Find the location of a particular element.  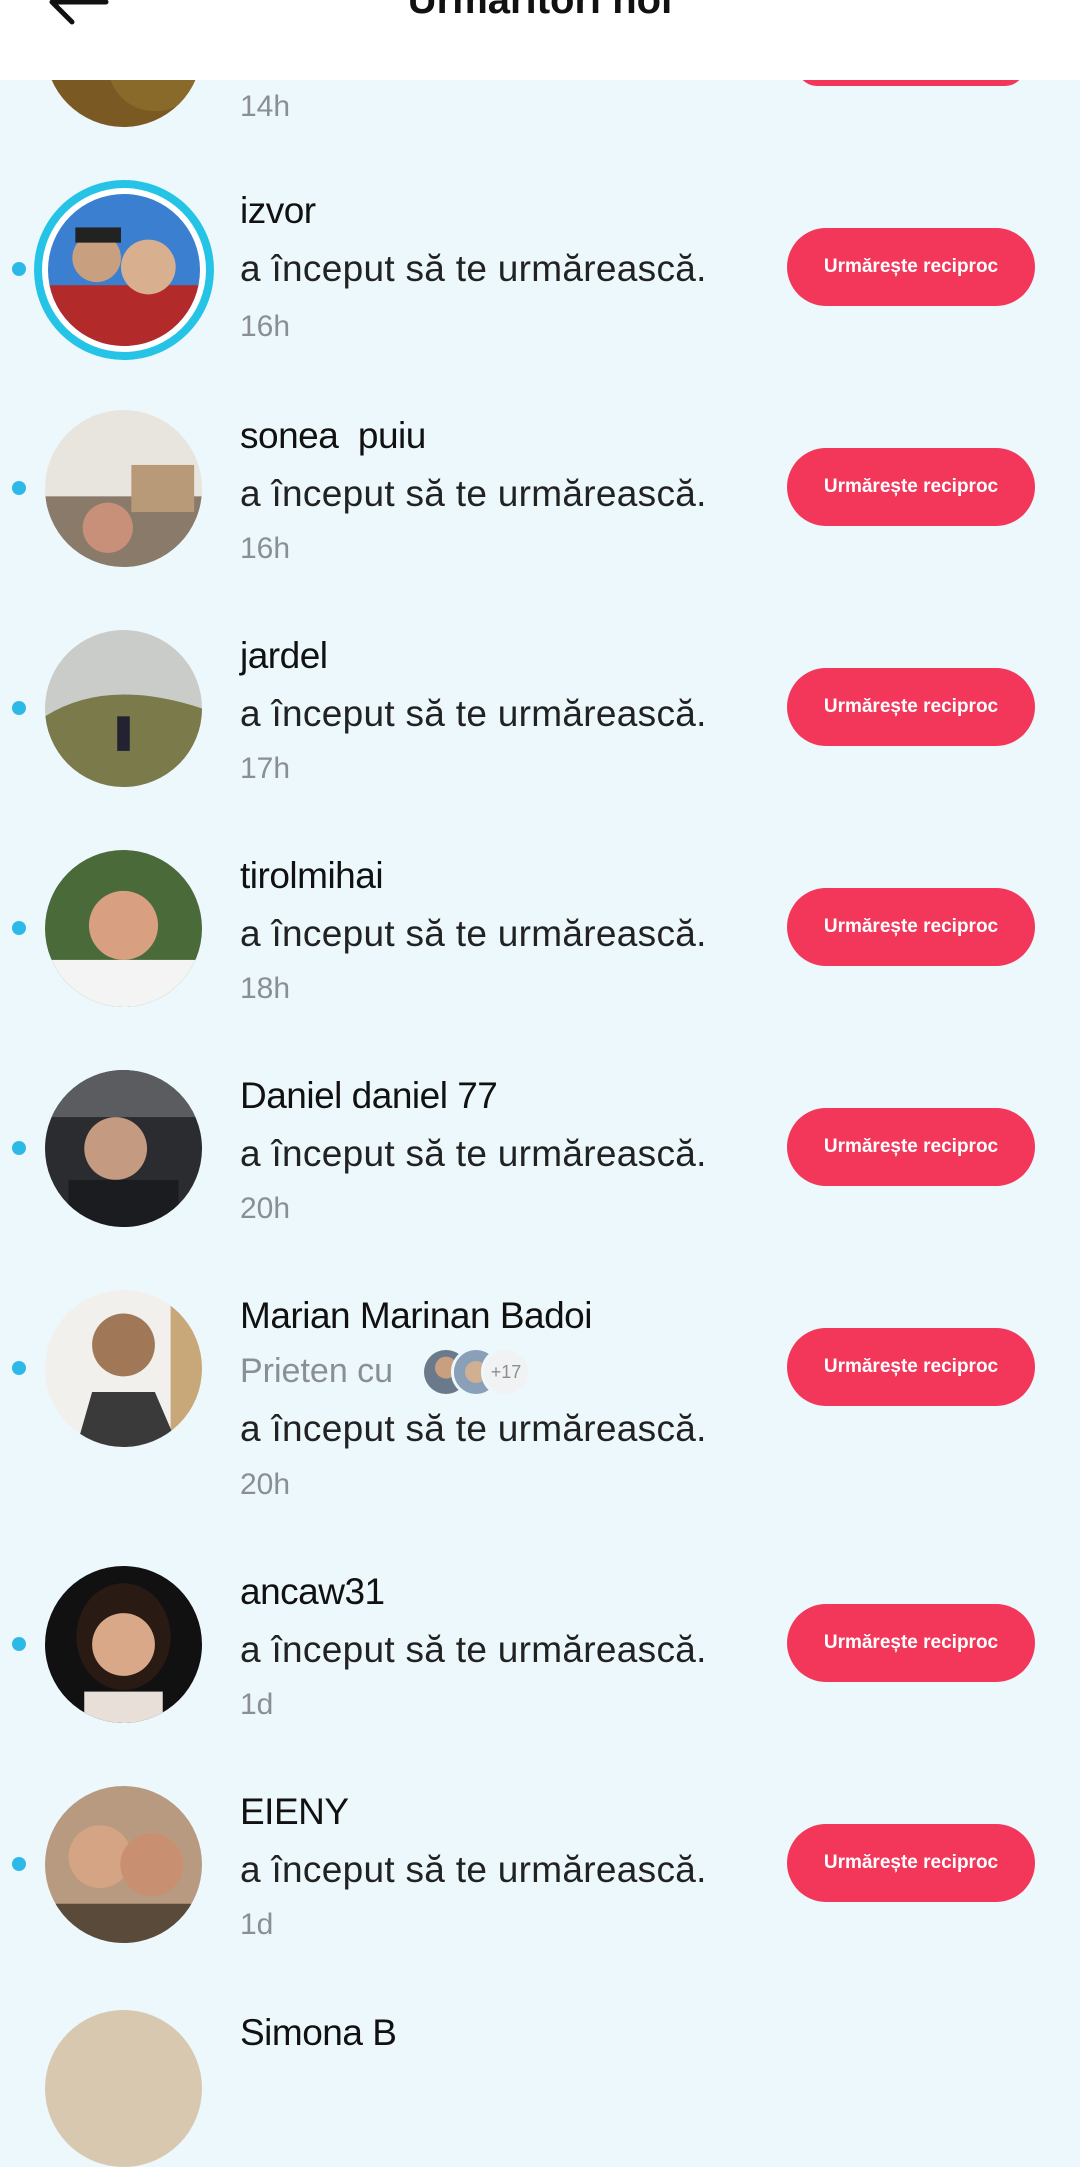

username: izvor is located at coordinates (278, 211).